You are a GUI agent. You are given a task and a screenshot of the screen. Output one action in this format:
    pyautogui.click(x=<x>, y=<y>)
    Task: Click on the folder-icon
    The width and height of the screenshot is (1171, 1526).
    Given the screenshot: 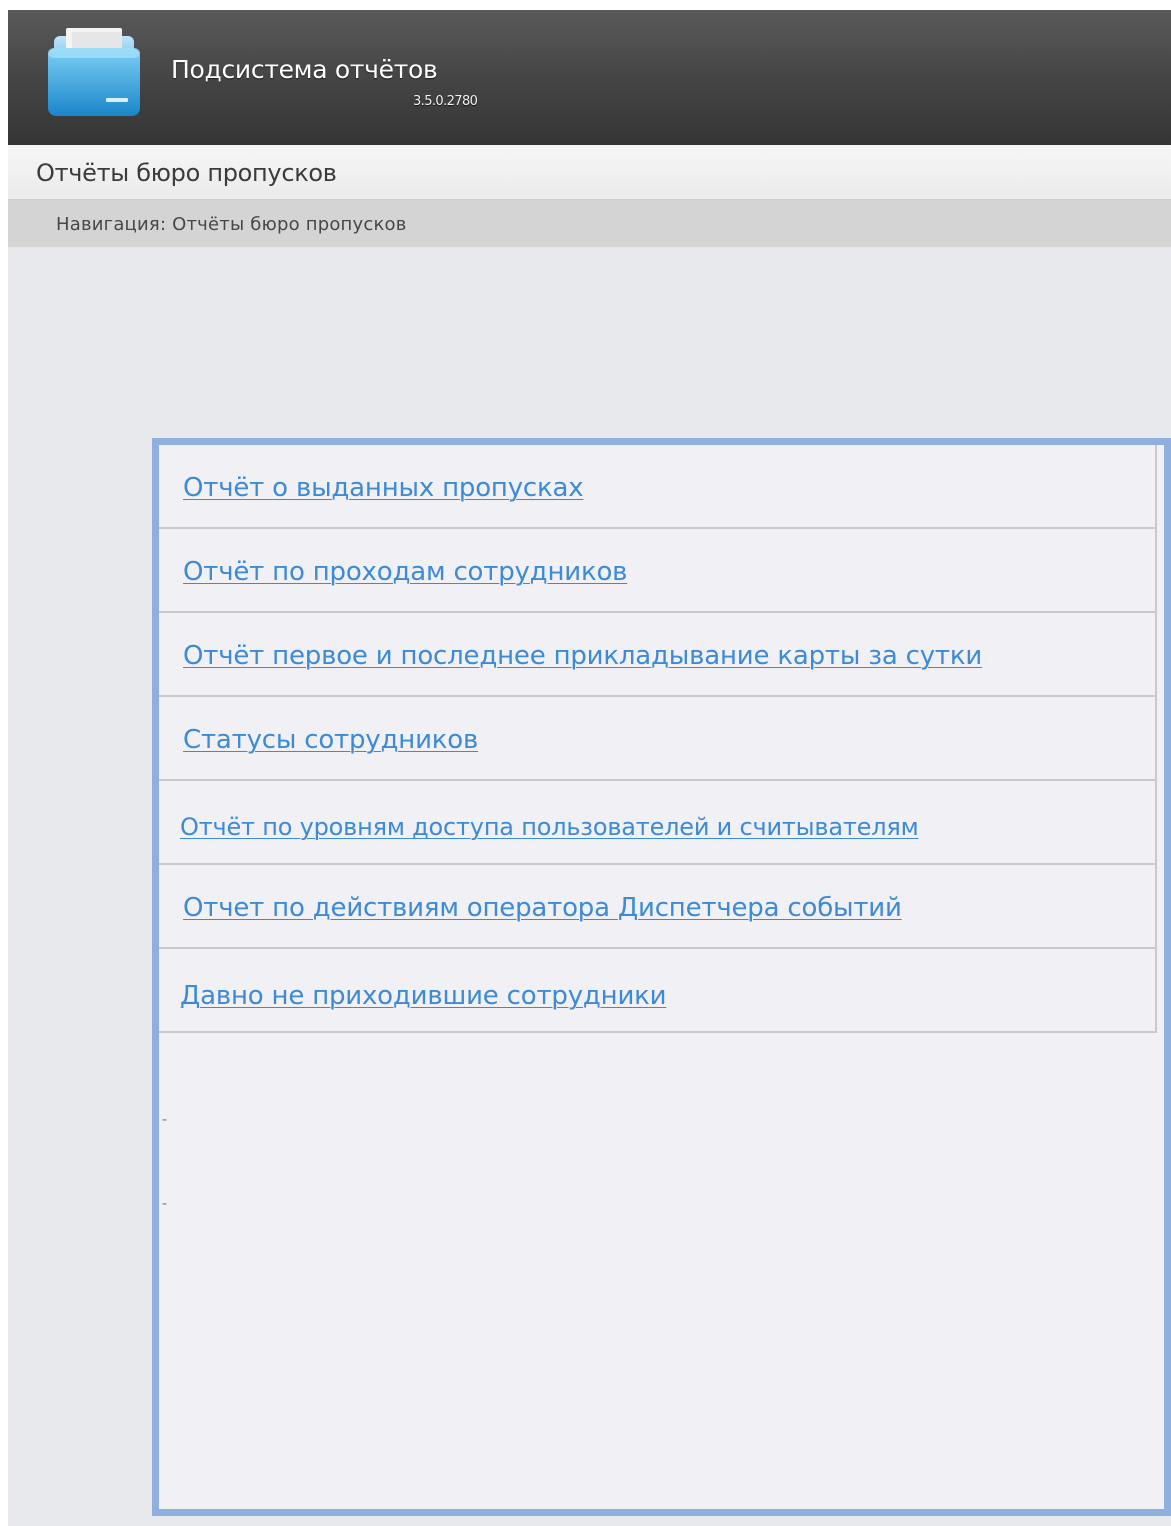 What is the action you would take?
    pyautogui.click(x=94, y=72)
    